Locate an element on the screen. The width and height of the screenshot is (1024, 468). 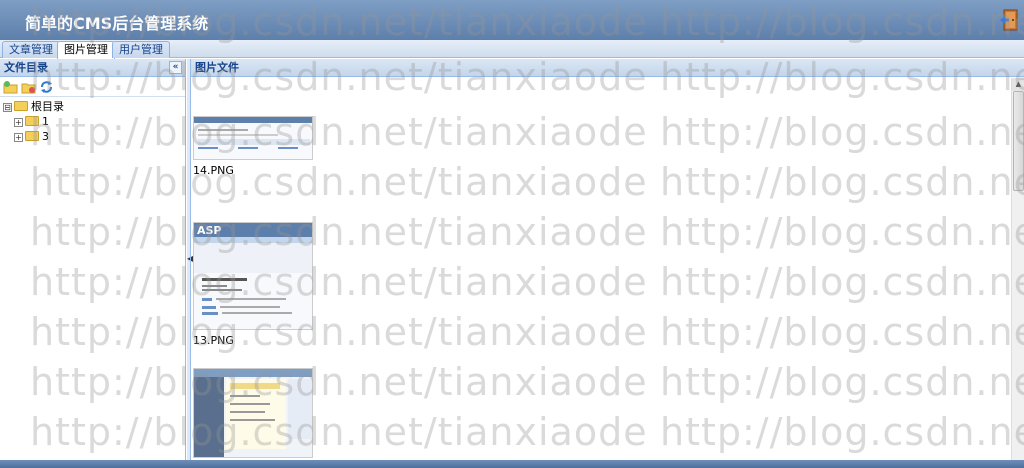
image-item: ASP 13.PNG is located at coordinates (253, 284).